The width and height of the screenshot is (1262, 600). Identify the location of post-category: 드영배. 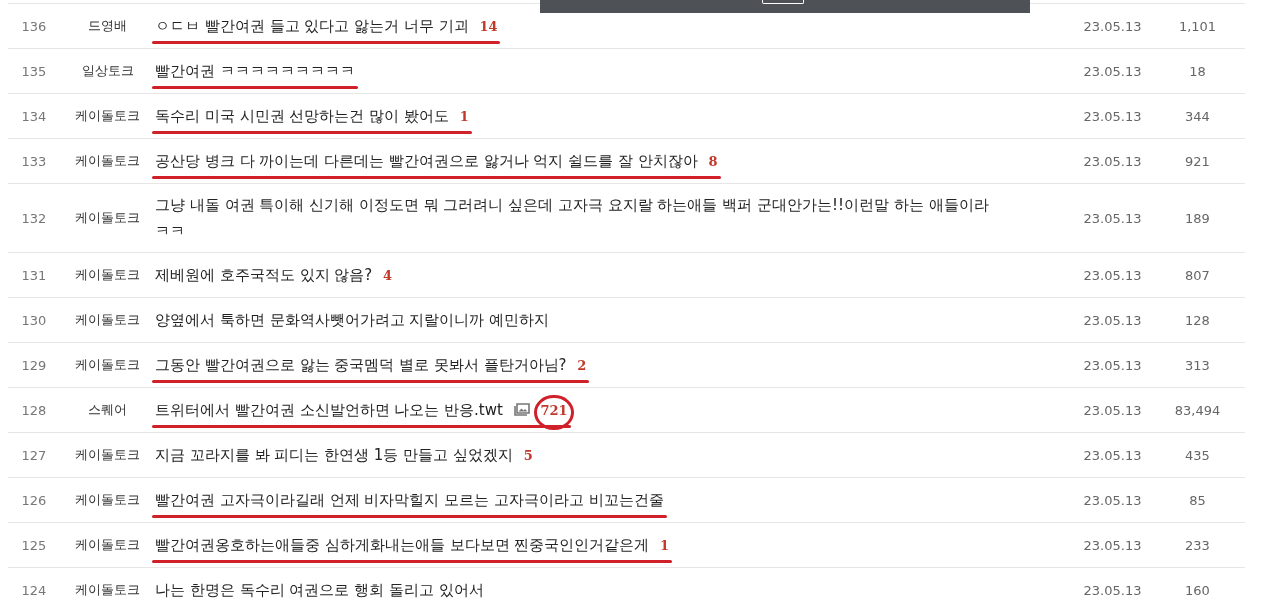
(107, 26).